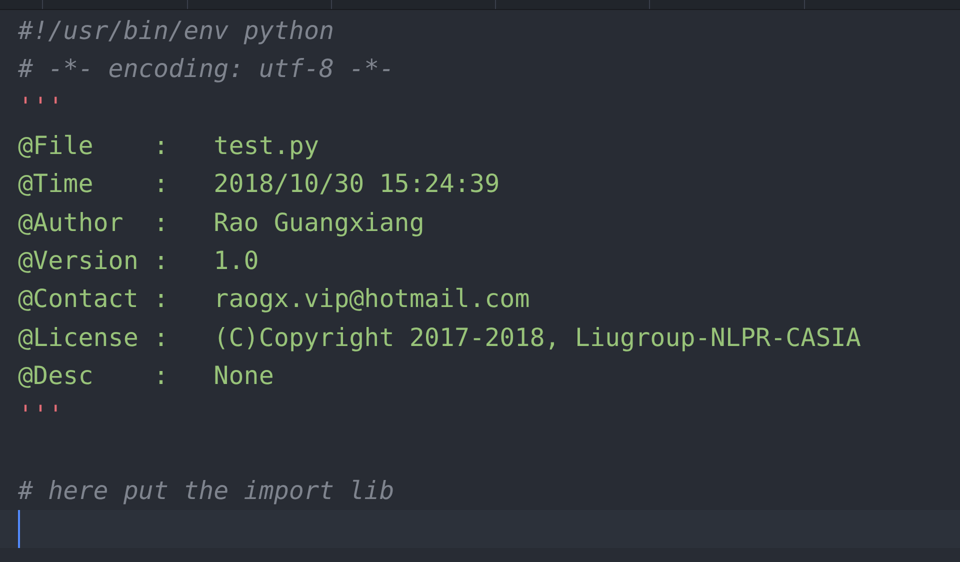 The width and height of the screenshot is (960, 562). Describe the element at coordinates (259, 183) in the screenshot. I see `docstring-line: @Time : 2018/10/30 15:24:39` at that location.